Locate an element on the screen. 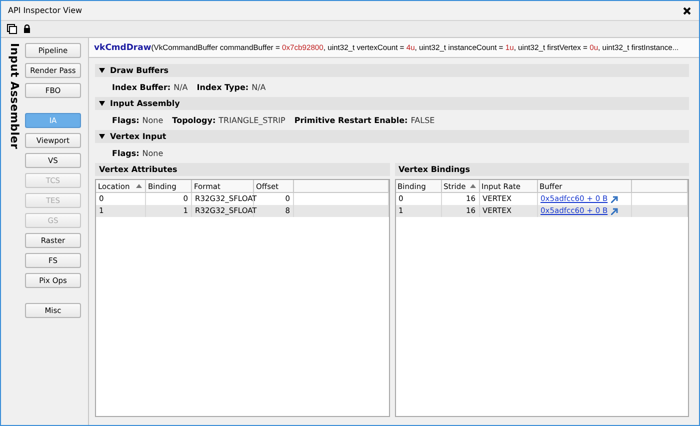 The width and height of the screenshot is (700, 426). field-label: Primitive Restart Enable: is located at coordinates (351, 120).